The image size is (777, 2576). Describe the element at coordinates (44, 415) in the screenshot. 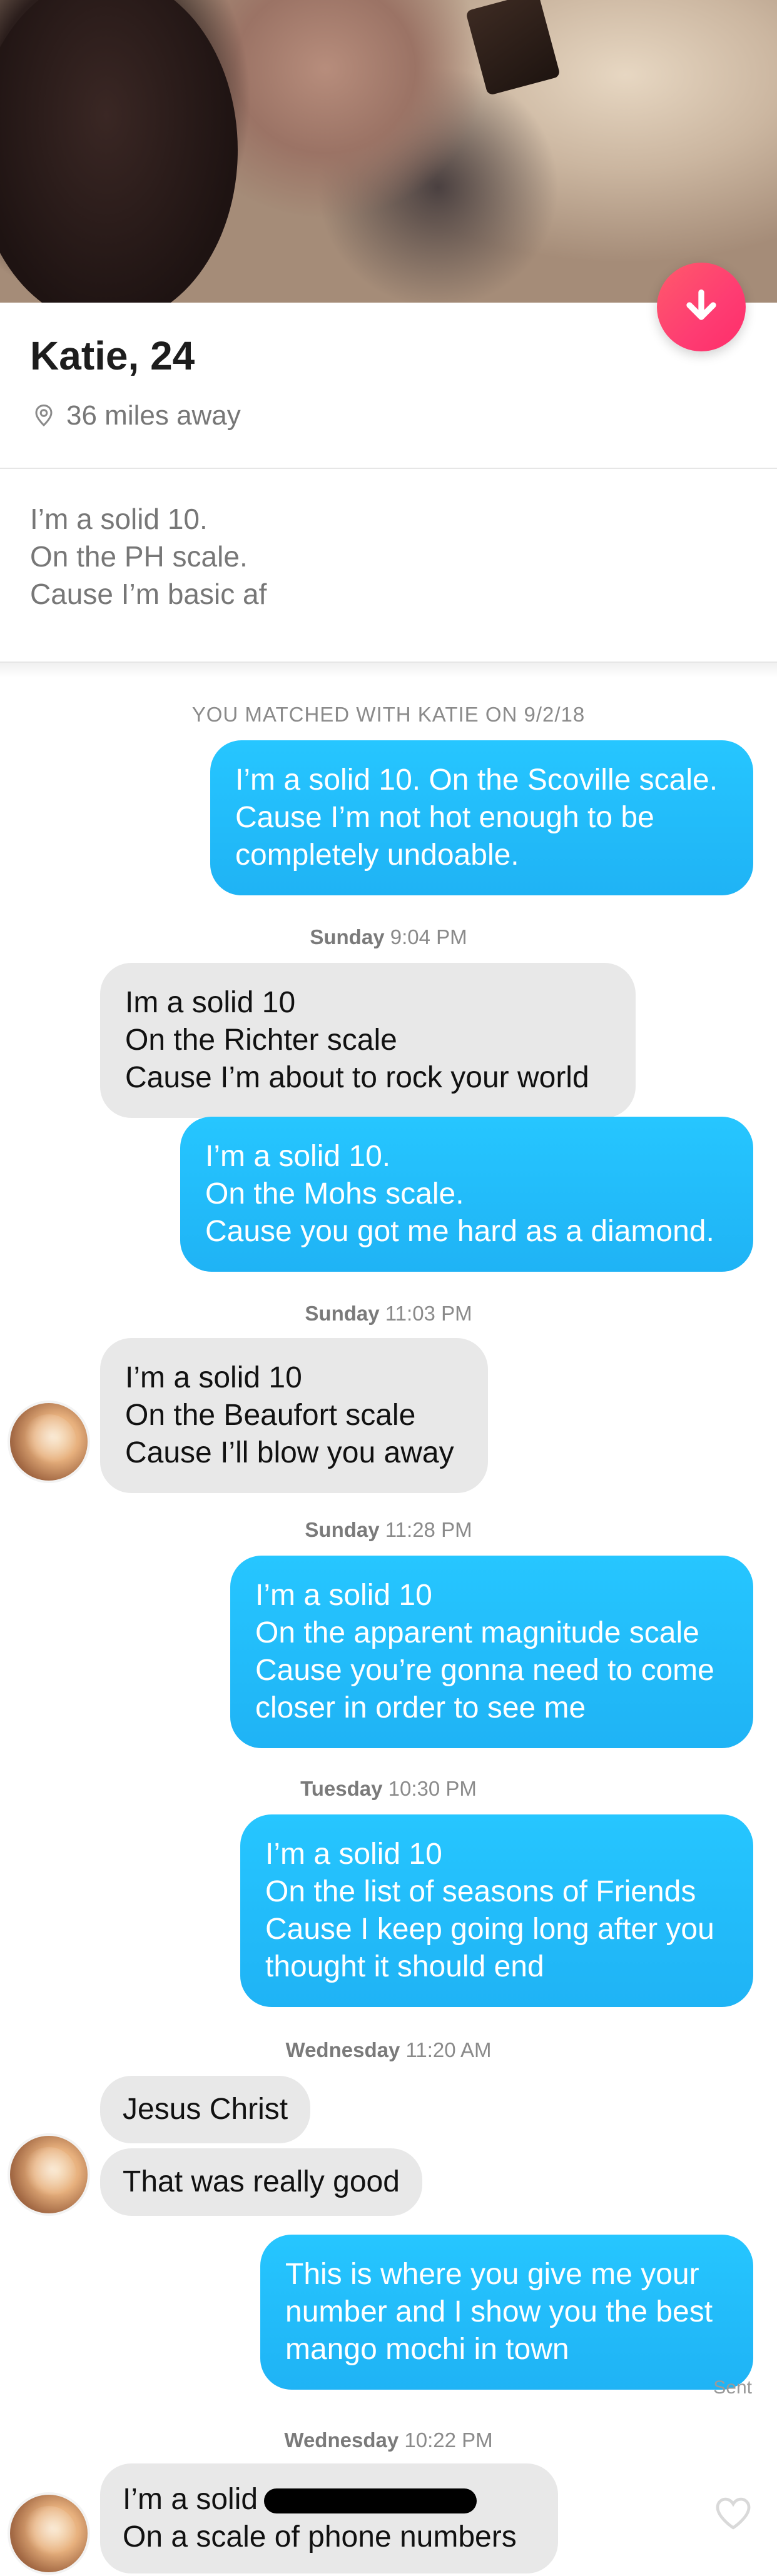

I see `location-pin-icon` at that location.